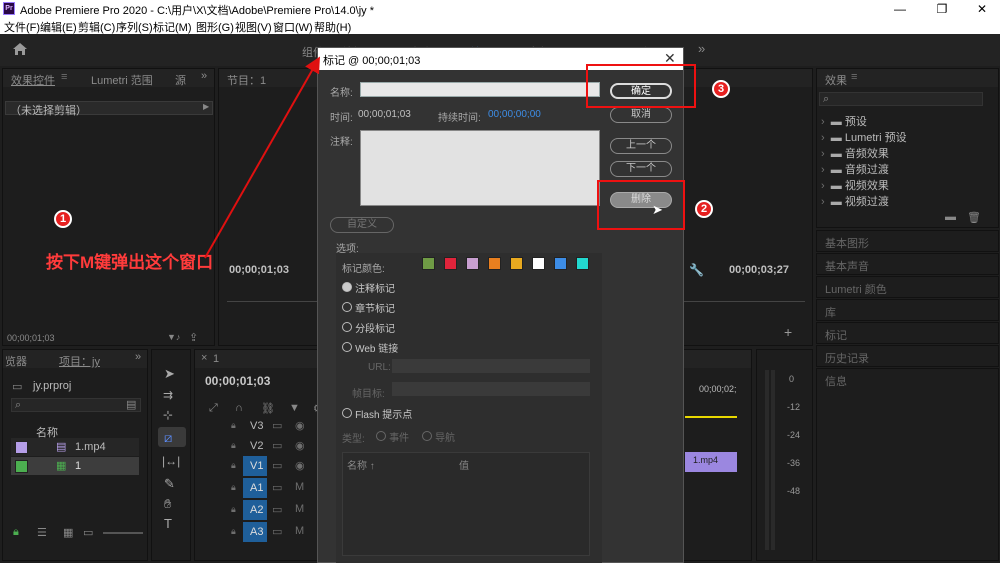  What do you see at coordinates (907, 464) in the screenshot?
I see `panel-info: 信息` at bounding box center [907, 464].